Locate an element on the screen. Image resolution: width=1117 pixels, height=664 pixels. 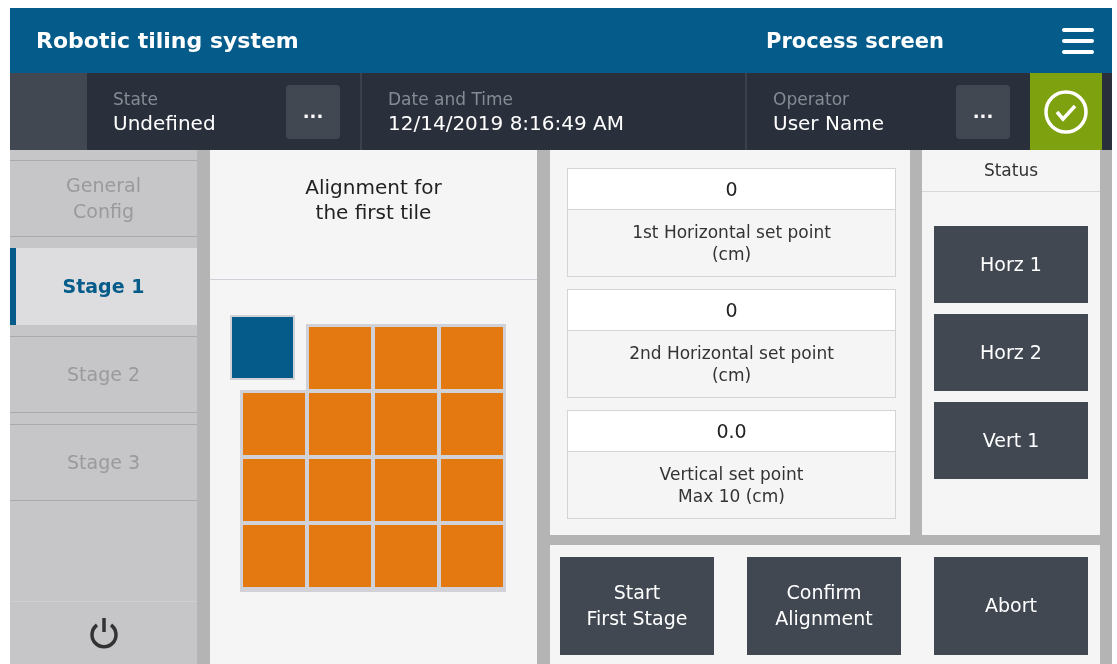
sidebar-tab: Stage 1 is located at coordinates (103, 286).